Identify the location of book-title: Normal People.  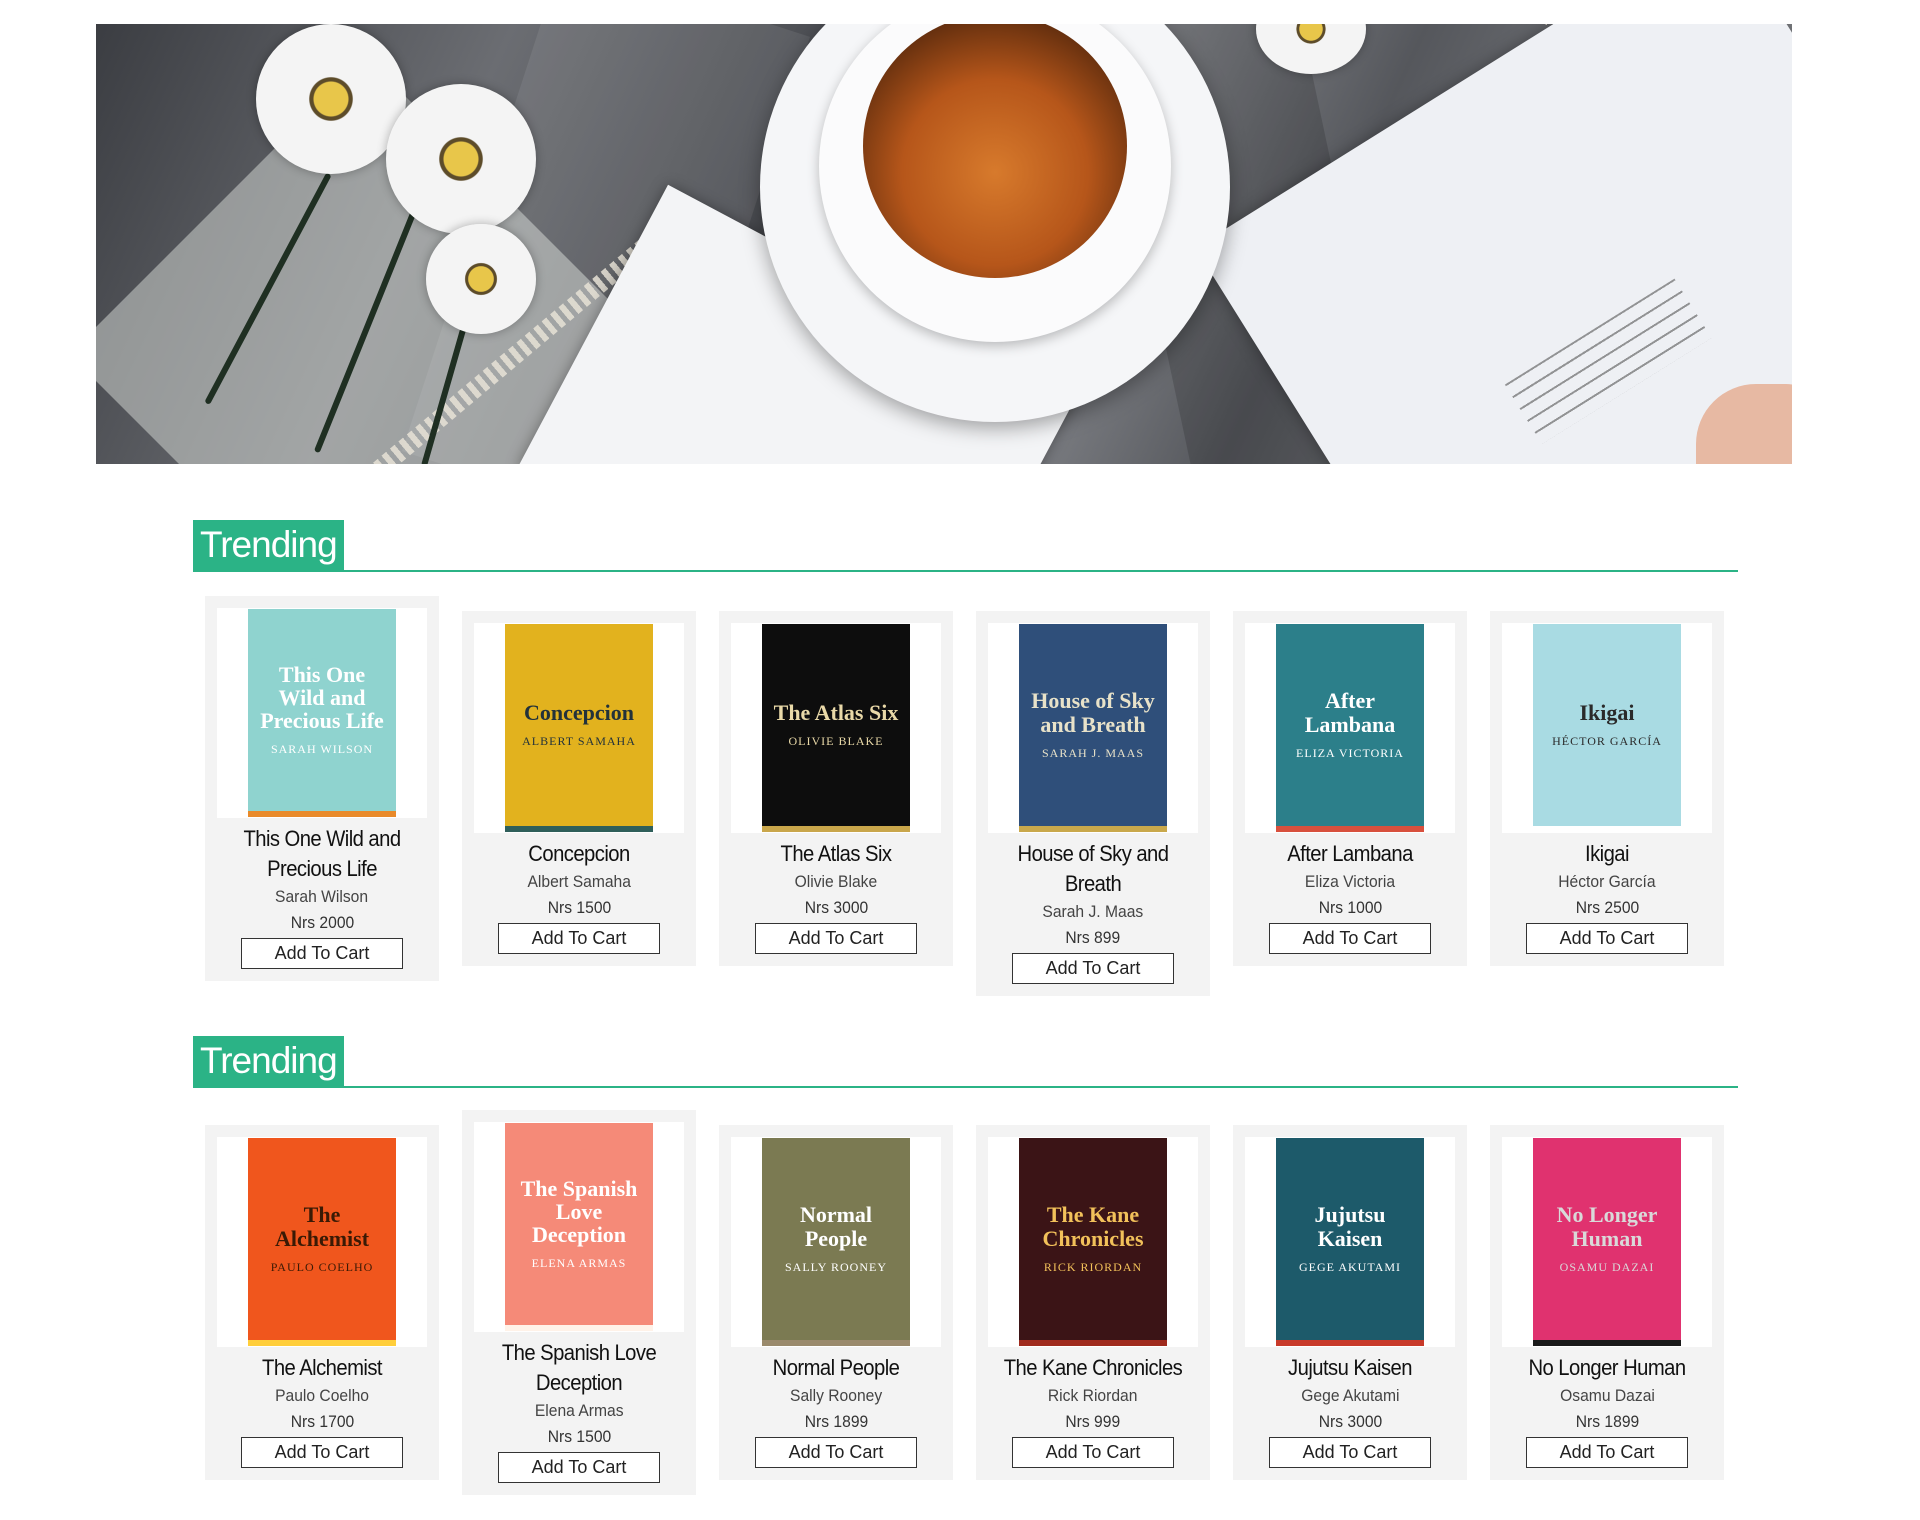
(836, 1368).